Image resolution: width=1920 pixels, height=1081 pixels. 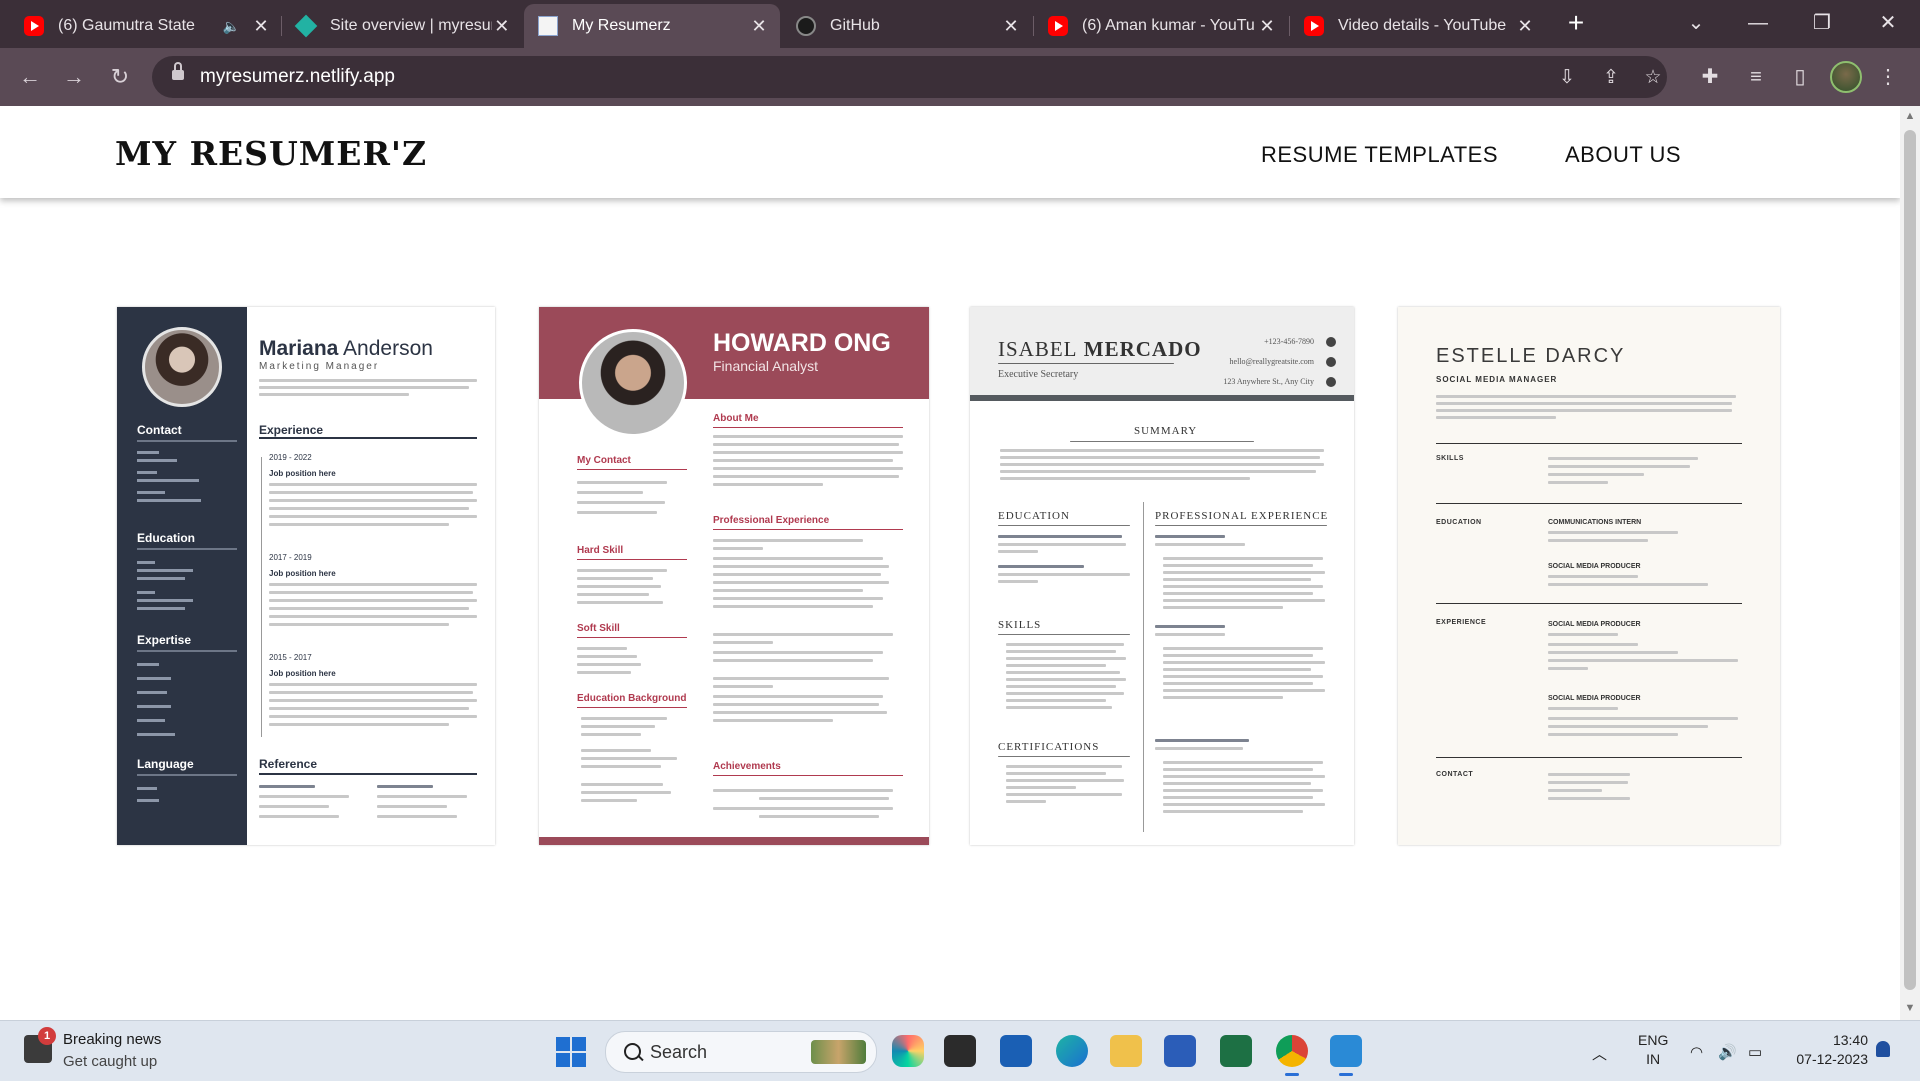 What do you see at coordinates (679, 1052) in the screenshot?
I see `search-label: Search` at bounding box center [679, 1052].